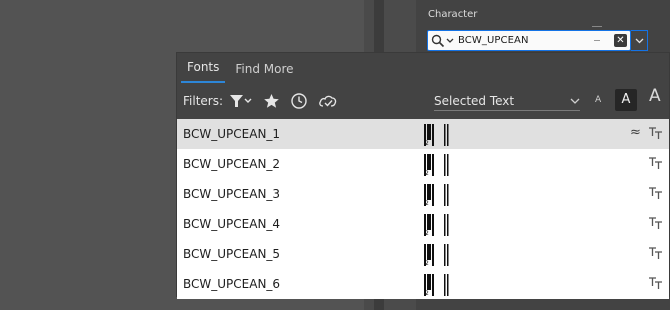 This screenshot has width=670, height=310. What do you see at coordinates (598, 100) in the screenshot?
I see `preview-size-small-button: A` at bounding box center [598, 100].